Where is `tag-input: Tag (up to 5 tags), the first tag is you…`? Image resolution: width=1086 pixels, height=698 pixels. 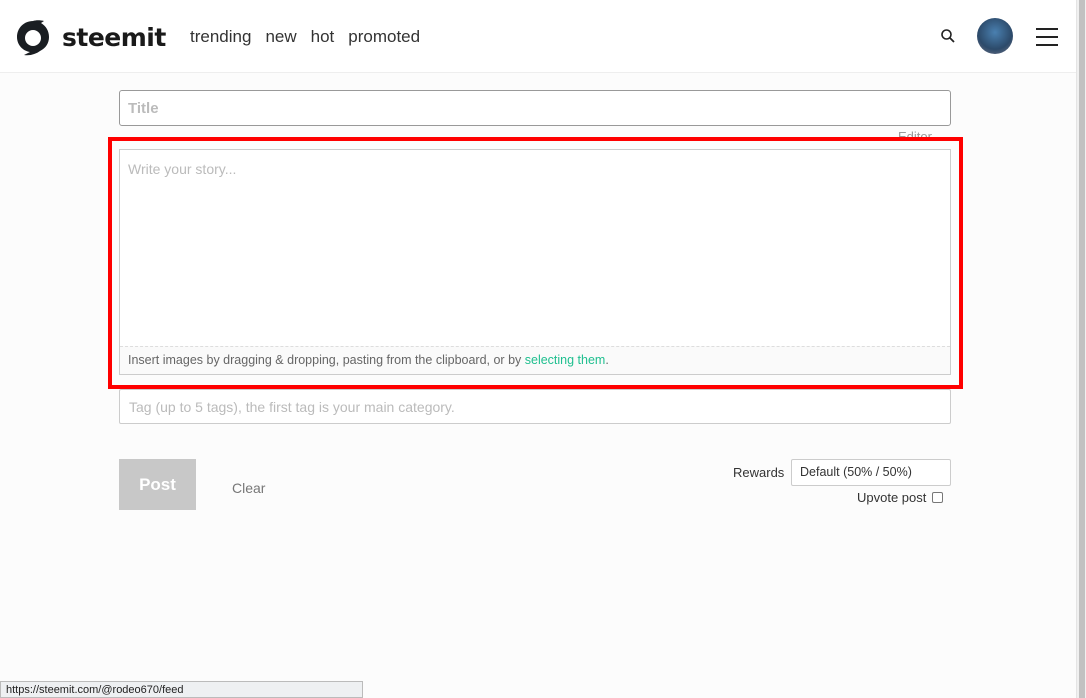
tag-input: Tag (up to 5 tags), the first tag is you… is located at coordinates (535, 406).